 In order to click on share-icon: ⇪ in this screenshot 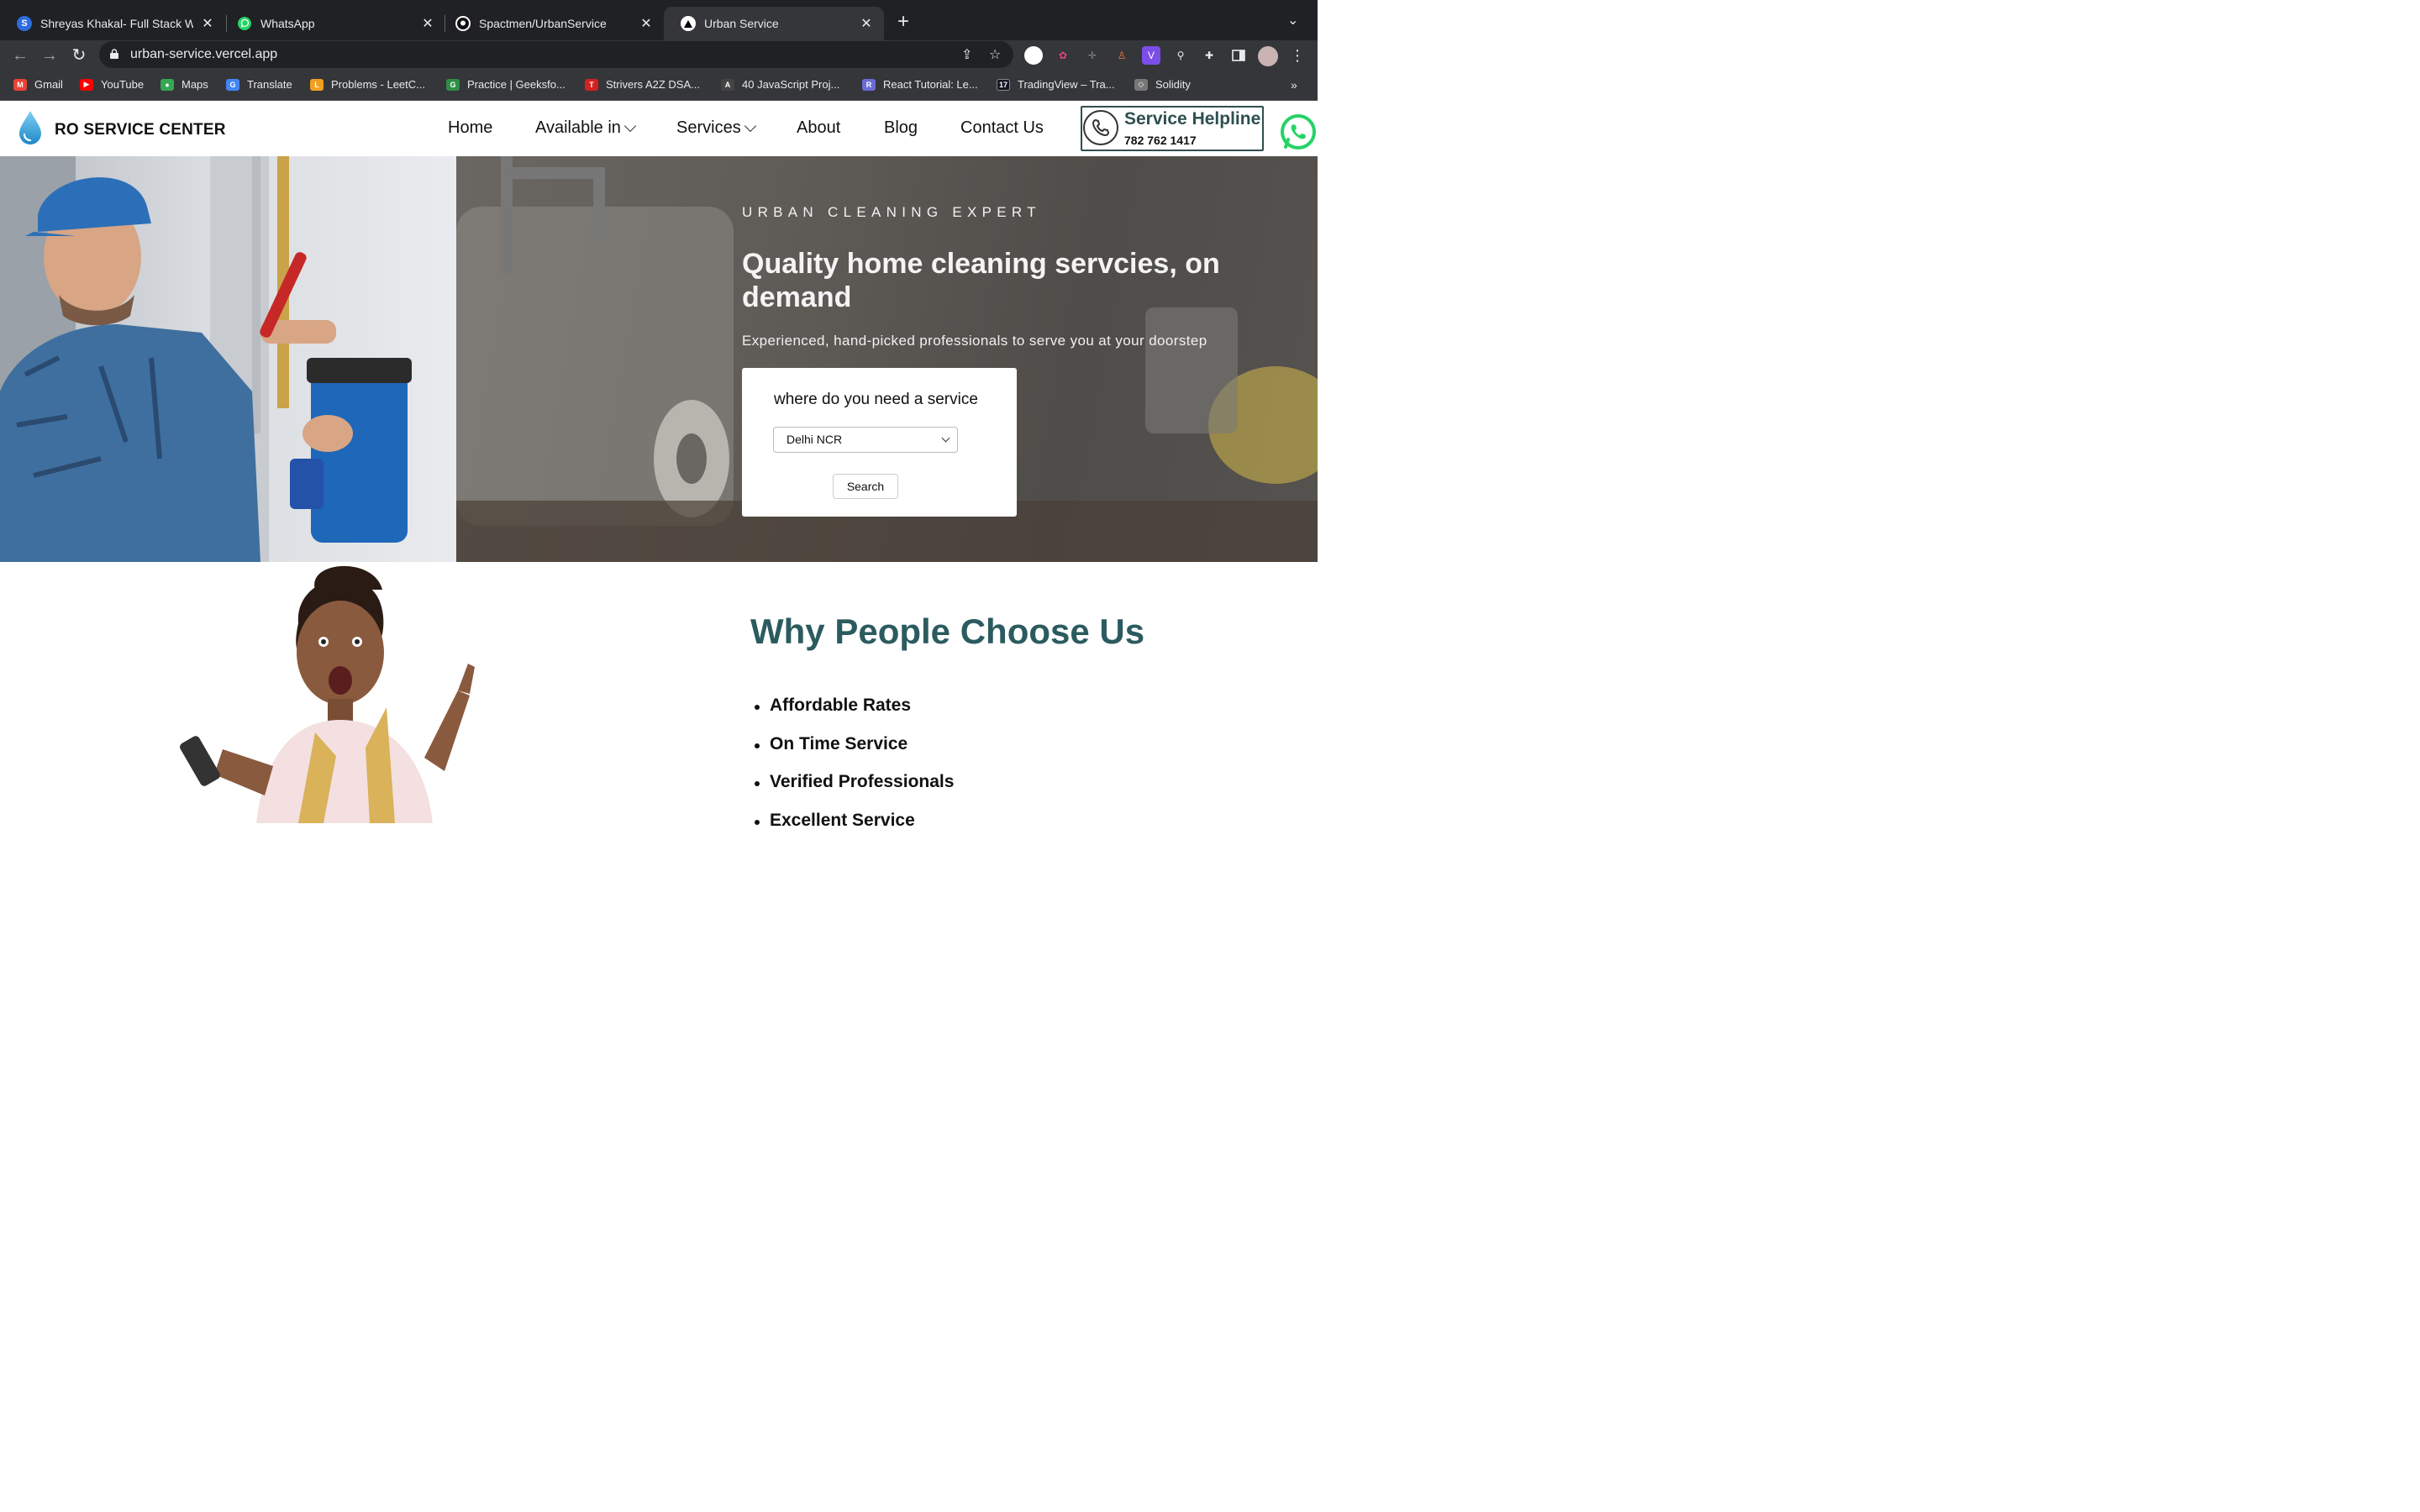, I will do `click(966, 54)`.